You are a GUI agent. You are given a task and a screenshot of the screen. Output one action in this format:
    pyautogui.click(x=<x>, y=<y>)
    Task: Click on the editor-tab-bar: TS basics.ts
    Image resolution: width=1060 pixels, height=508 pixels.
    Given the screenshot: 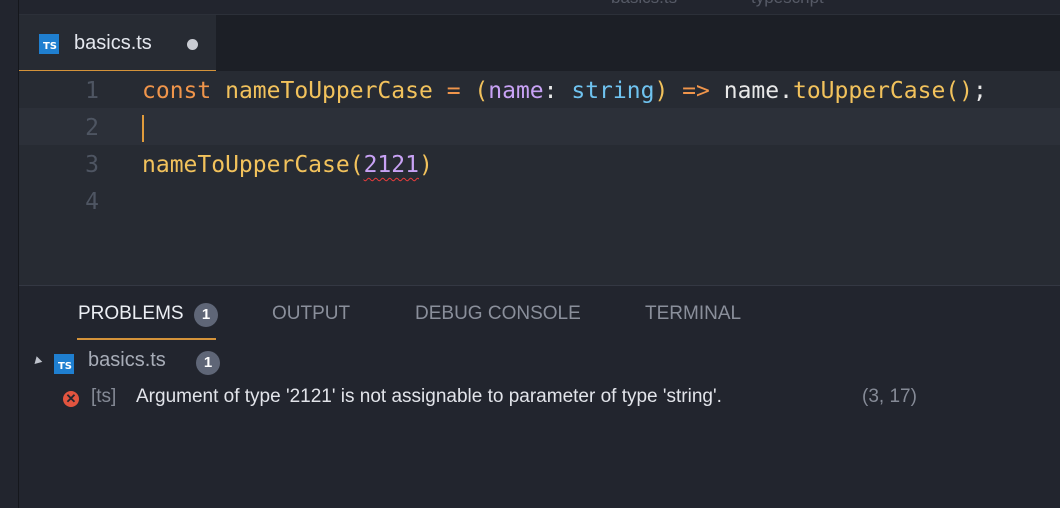 What is the action you would take?
    pyautogui.click(x=539, y=43)
    